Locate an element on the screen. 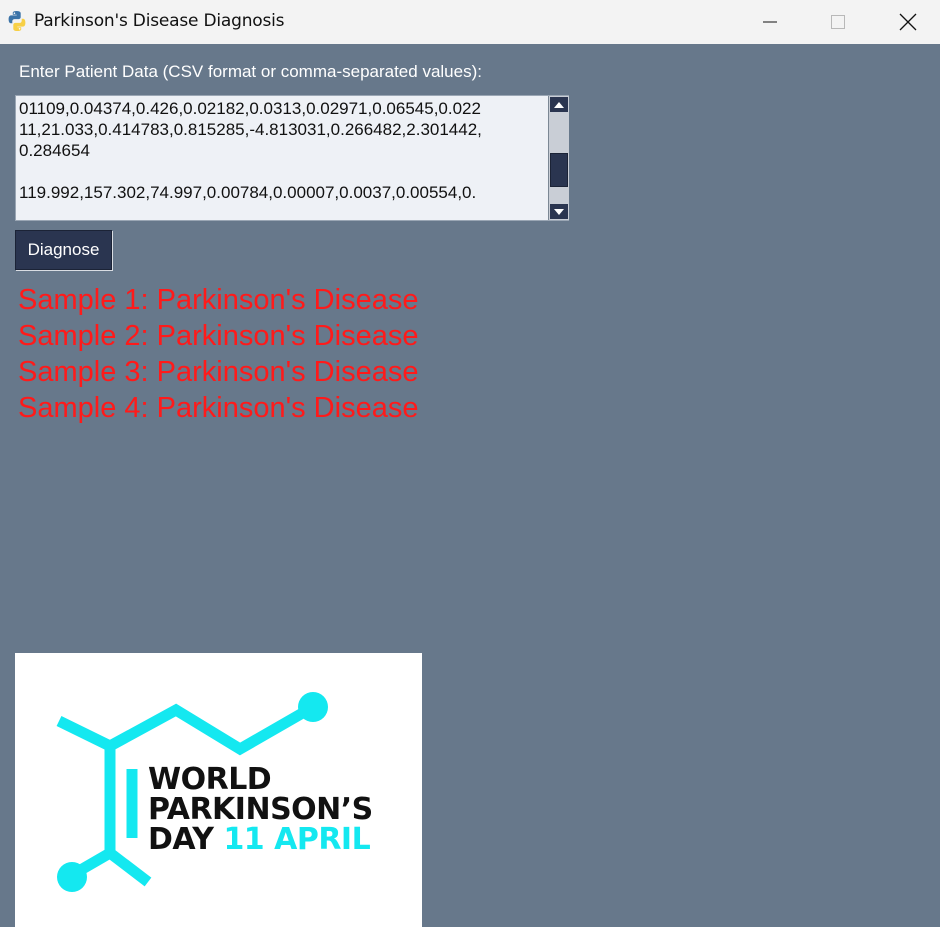 The height and width of the screenshot is (927, 940). world-parkinsons-day-logo: WORLD PARKINSON’S DAY 11 APRIL is located at coordinates (218, 790).